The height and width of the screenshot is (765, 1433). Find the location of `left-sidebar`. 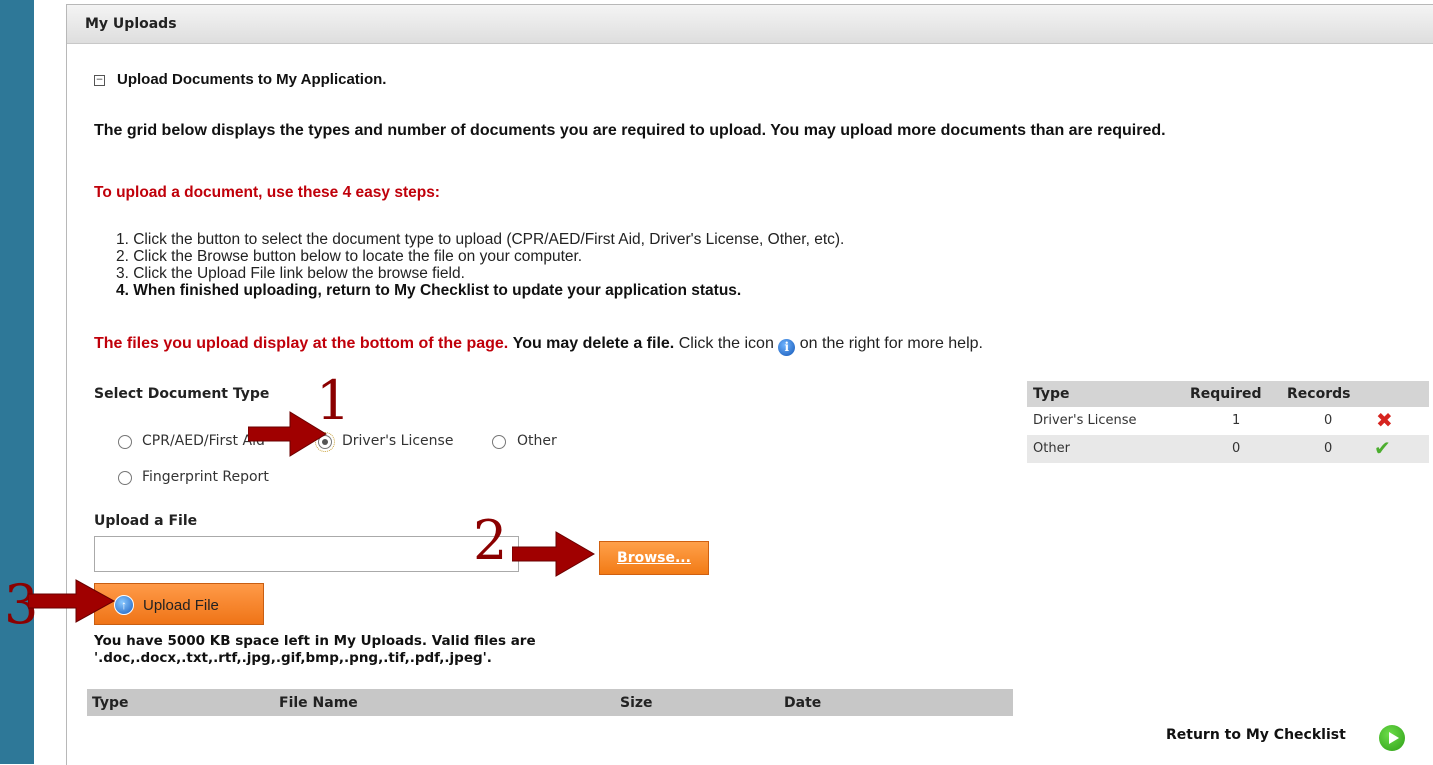

left-sidebar is located at coordinates (17, 382).